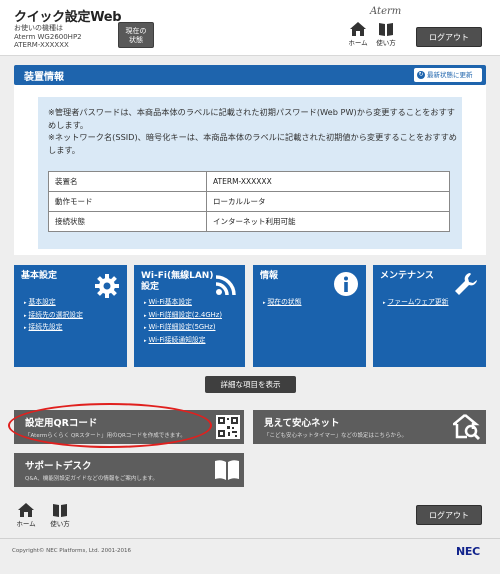  Describe the element at coordinates (58, 466) in the screenshot. I see `tile-title: サポートデスク` at that location.